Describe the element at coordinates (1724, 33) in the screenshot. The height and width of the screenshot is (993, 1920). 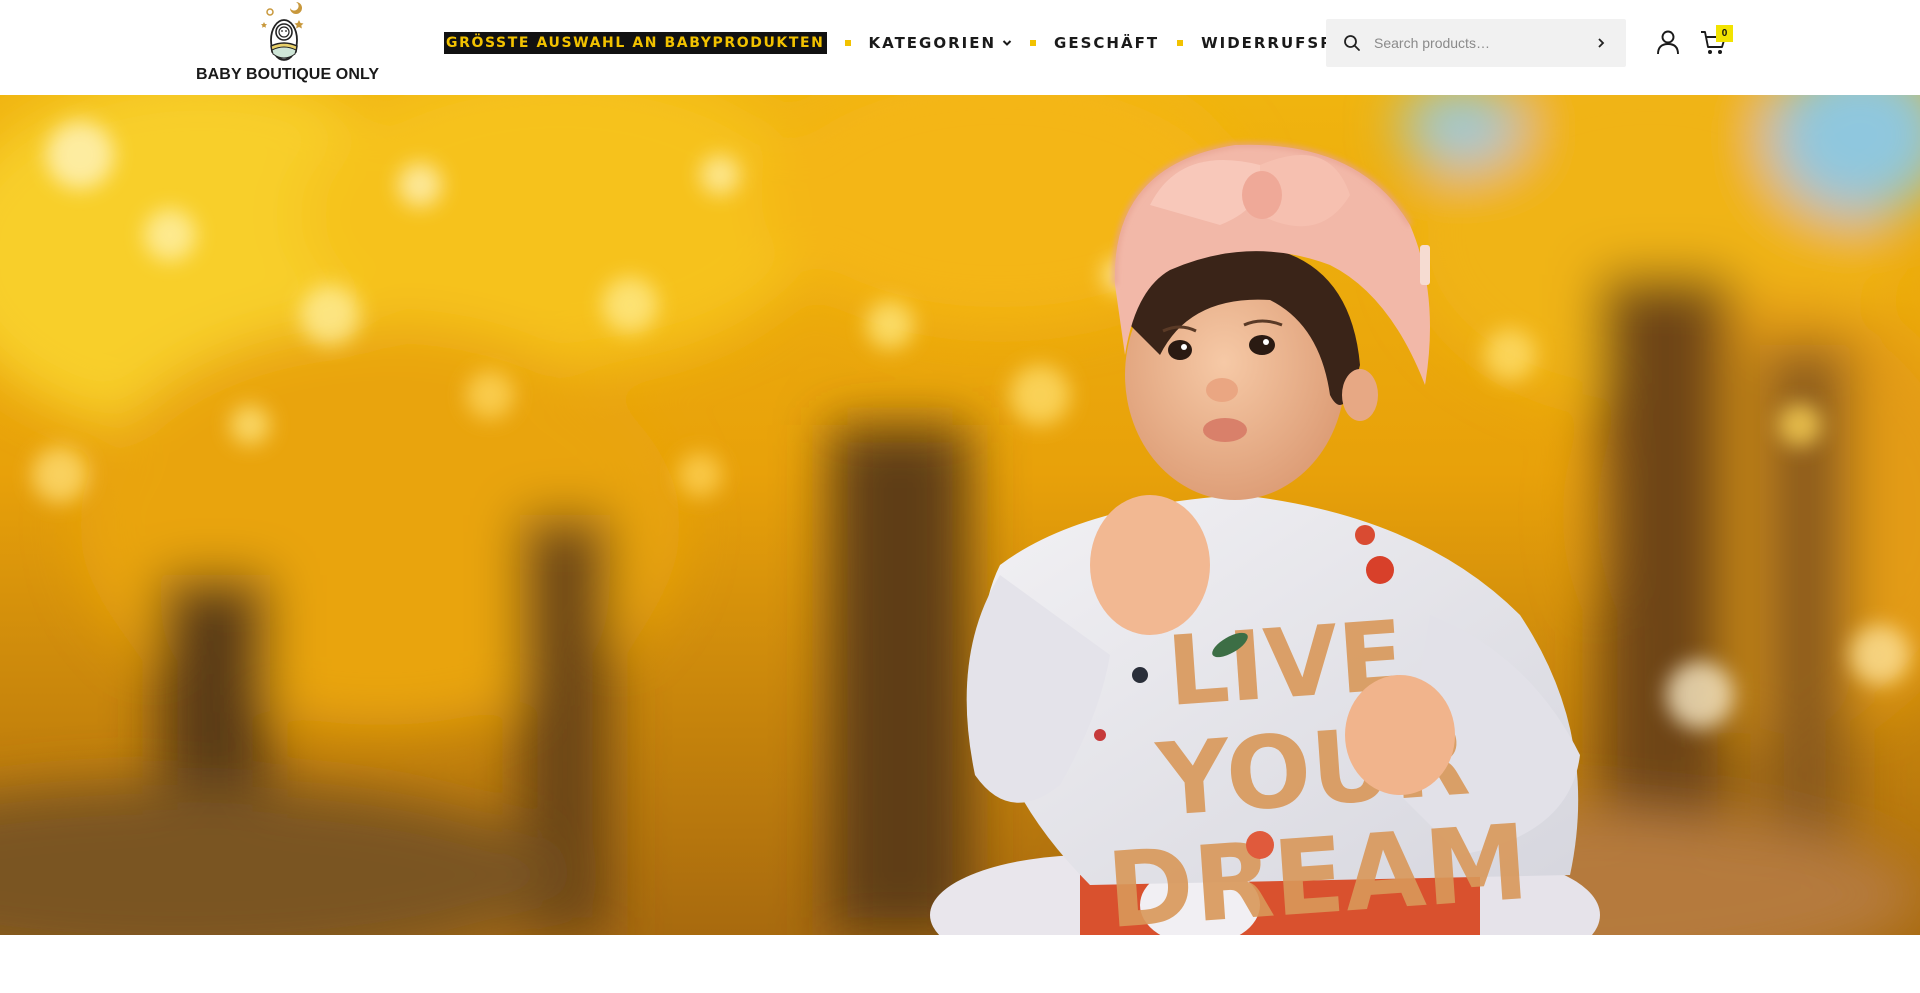
I see `cart-count-badge: 0` at that location.